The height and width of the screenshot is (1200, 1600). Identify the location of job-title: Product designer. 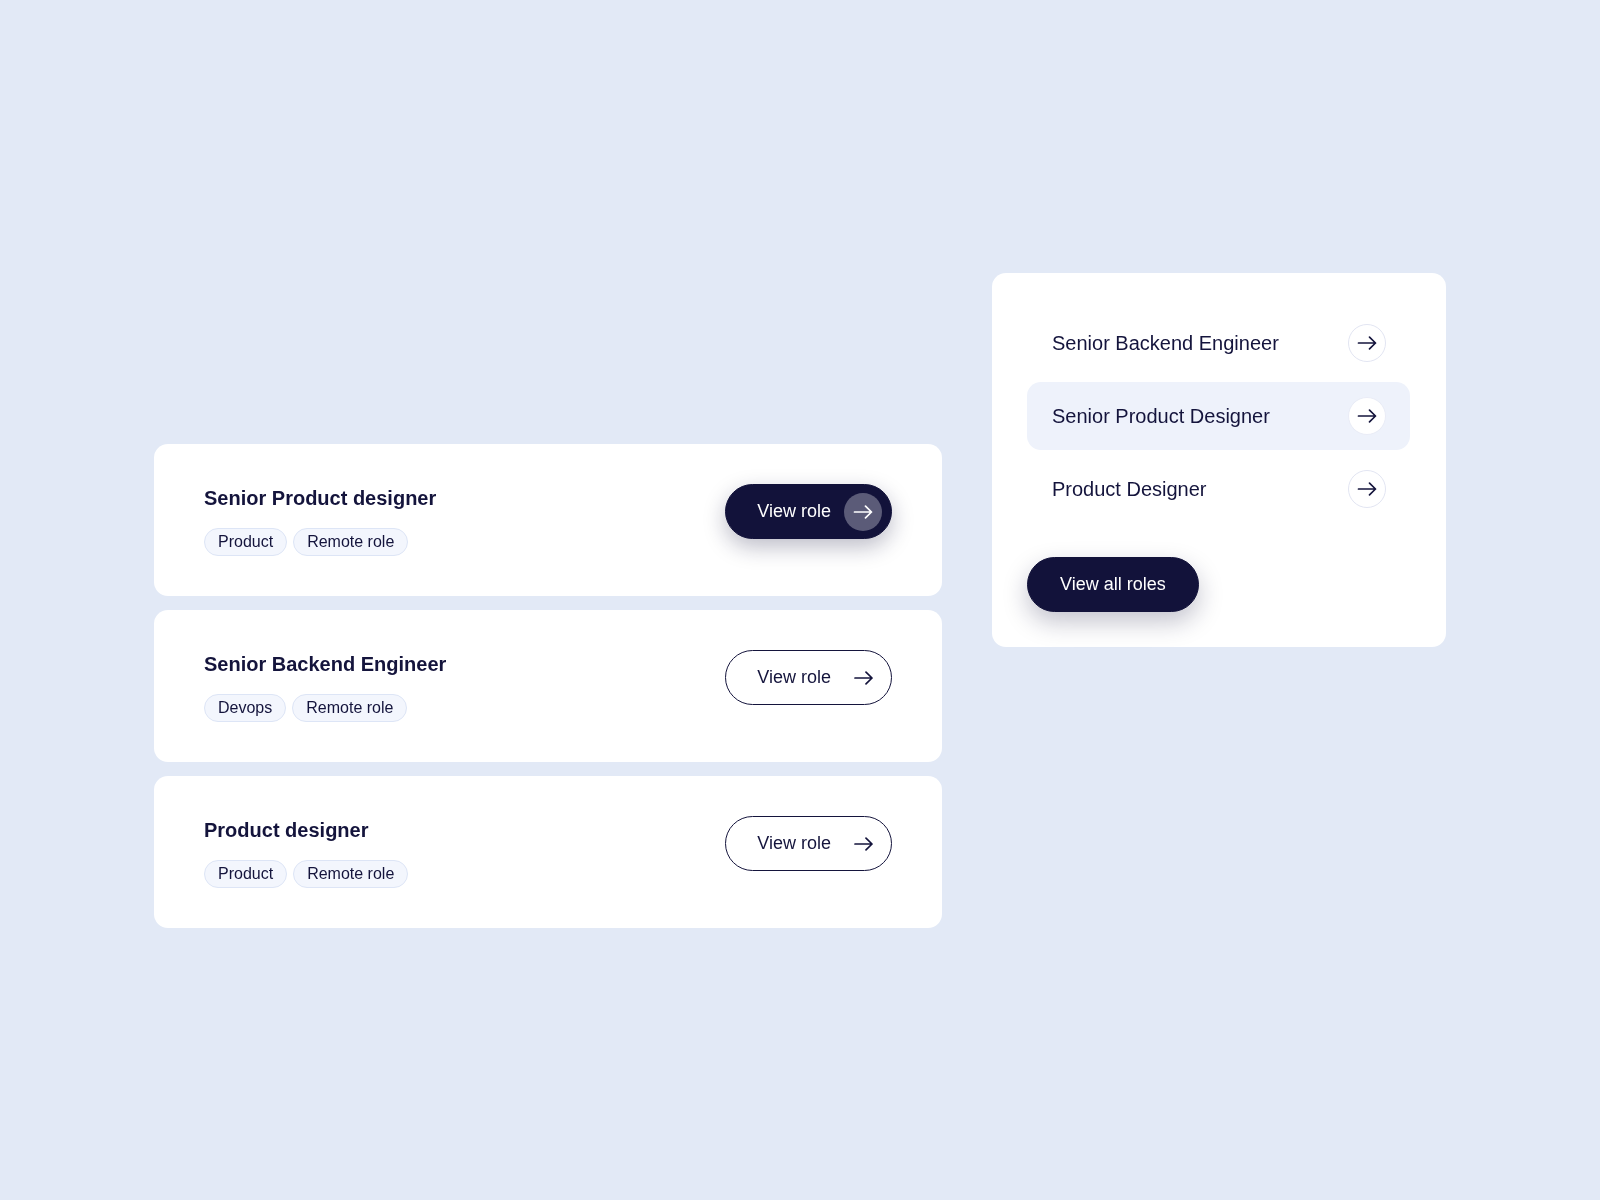
(287, 830).